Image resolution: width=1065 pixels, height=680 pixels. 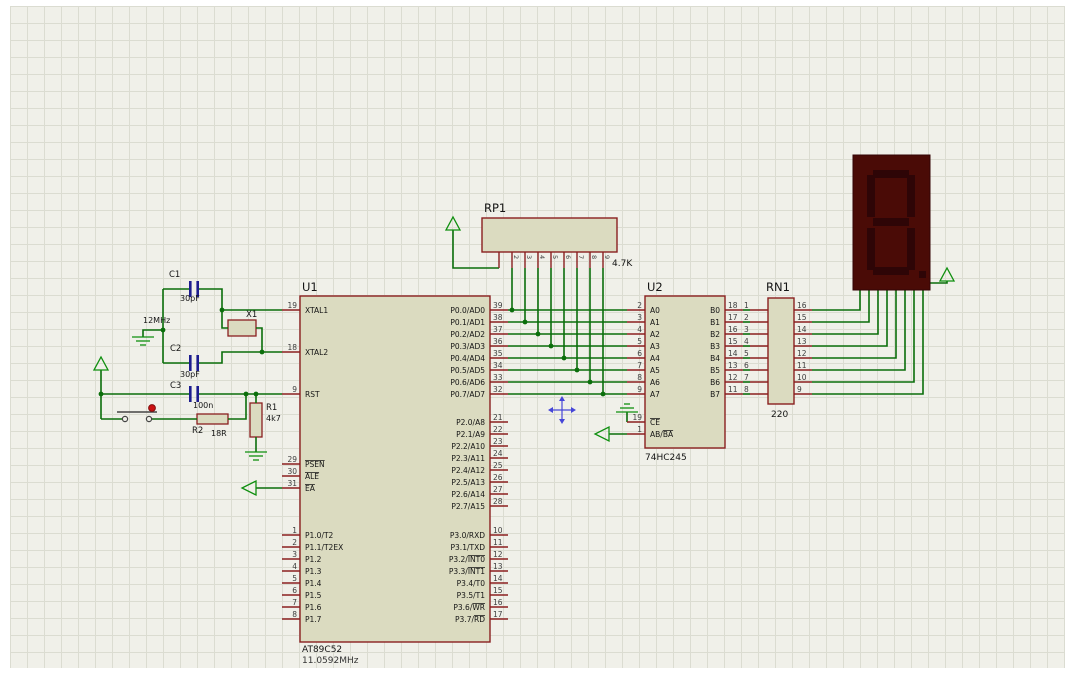 I want to click on pin-name: B3, so click(x=715, y=346).